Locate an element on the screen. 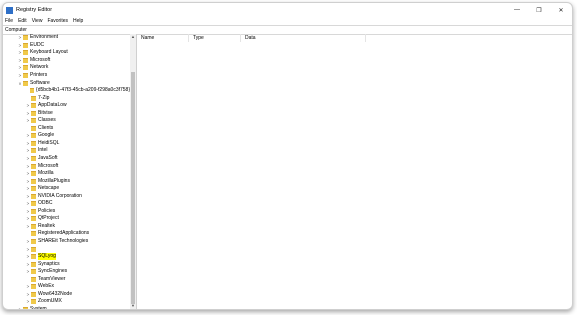 The width and height of the screenshot is (577, 315). tree-item: > WebEx is located at coordinates (66, 287).